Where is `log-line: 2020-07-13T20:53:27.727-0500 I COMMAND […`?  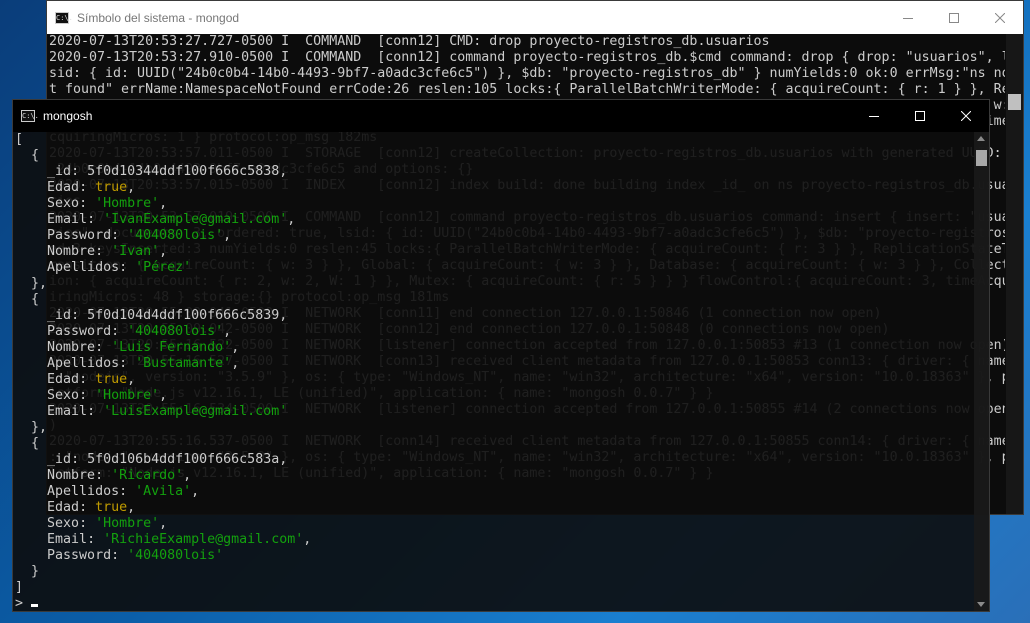
log-line: 2020-07-13T20:53:27.727-0500 I COMMAND [… is located at coordinates (409, 41).